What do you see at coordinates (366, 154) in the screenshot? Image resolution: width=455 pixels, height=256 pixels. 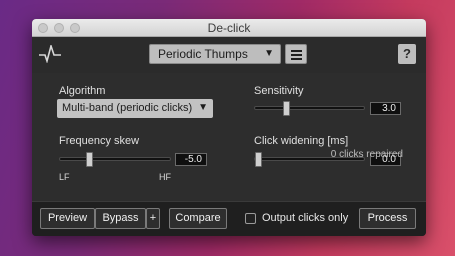 I see `clicks-repaired-status: 0 clicks repaired` at bounding box center [366, 154].